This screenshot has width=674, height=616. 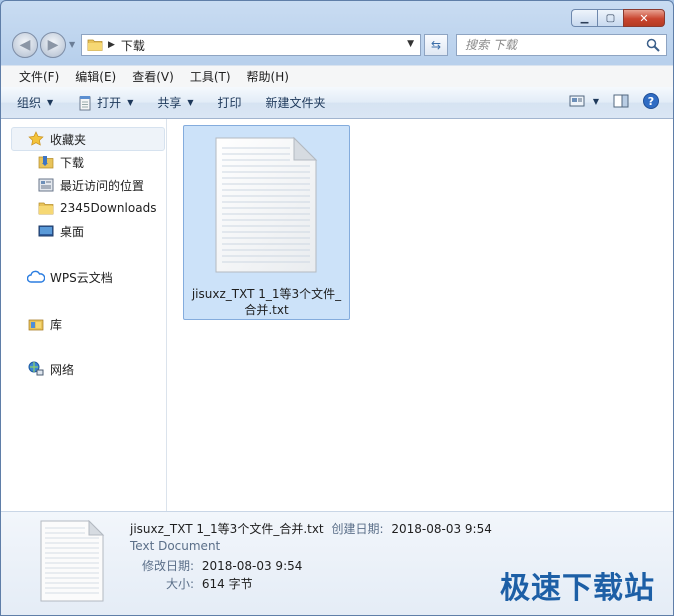 What do you see at coordinates (337, 103) in the screenshot?
I see `command-bar: 组织 ▼ 打开 ▼ 共享 ▼ 打印 新建文件夹 ▼ ?` at bounding box center [337, 103].